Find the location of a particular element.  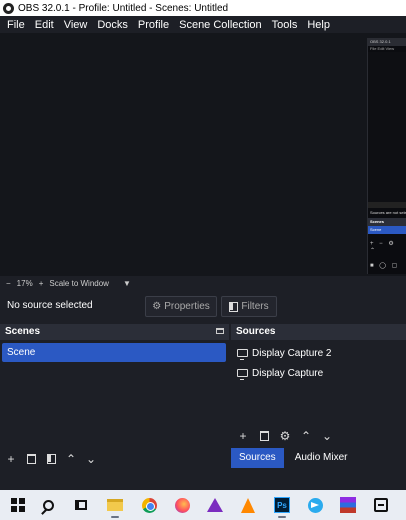

source-item: Display Capture 2 is located at coordinates (284, 353).